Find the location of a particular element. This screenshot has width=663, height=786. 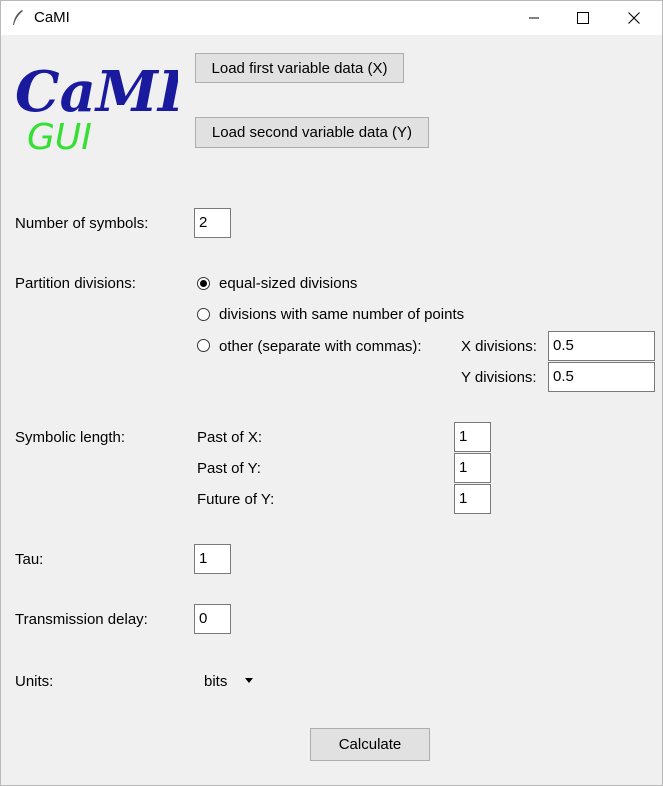

close-button is located at coordinates (634, 18).